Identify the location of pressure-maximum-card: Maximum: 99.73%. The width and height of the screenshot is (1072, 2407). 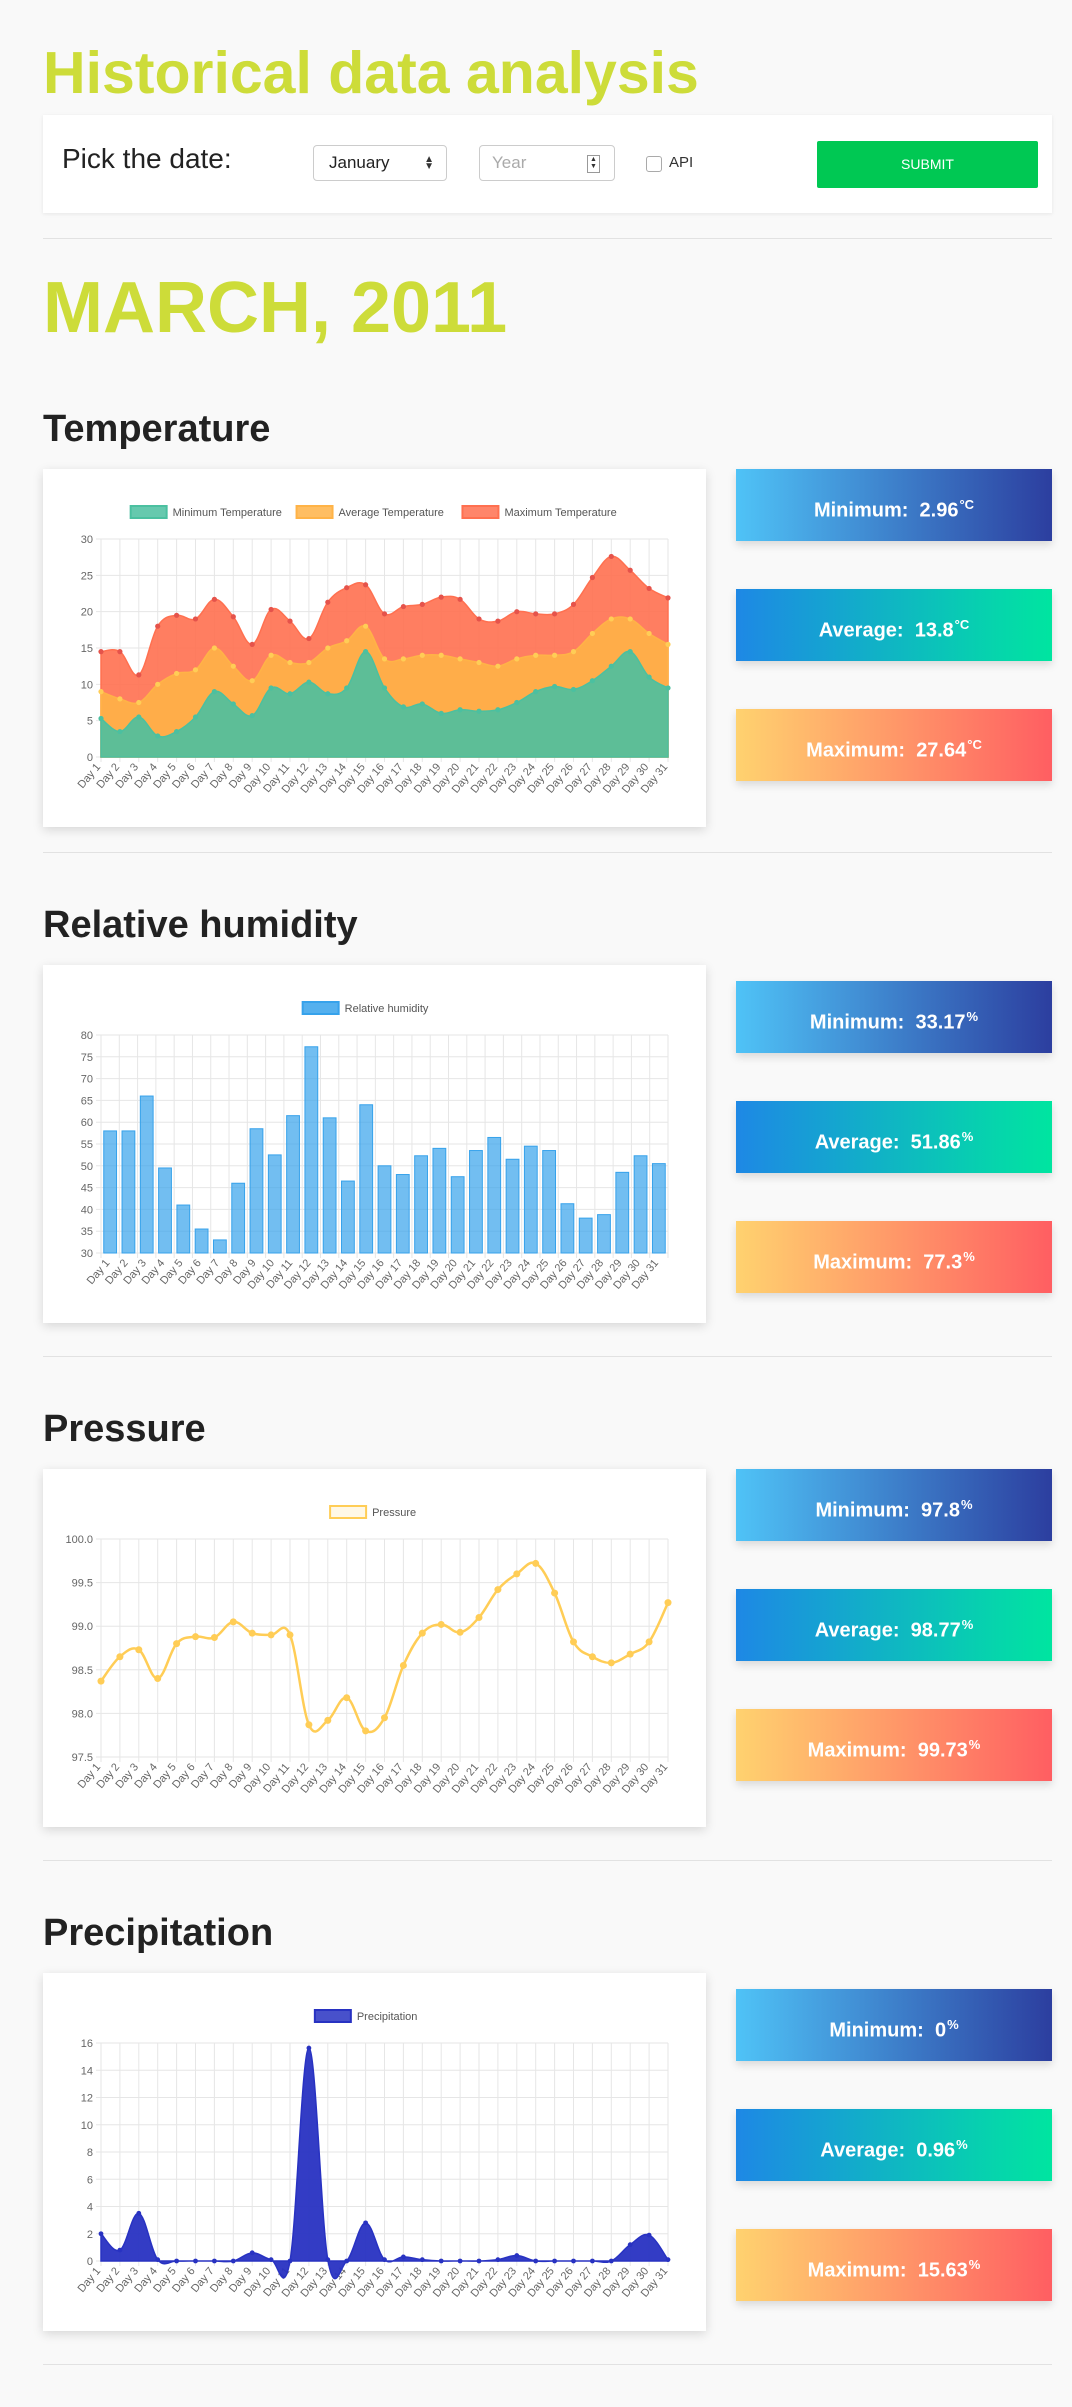
(894, 1745).